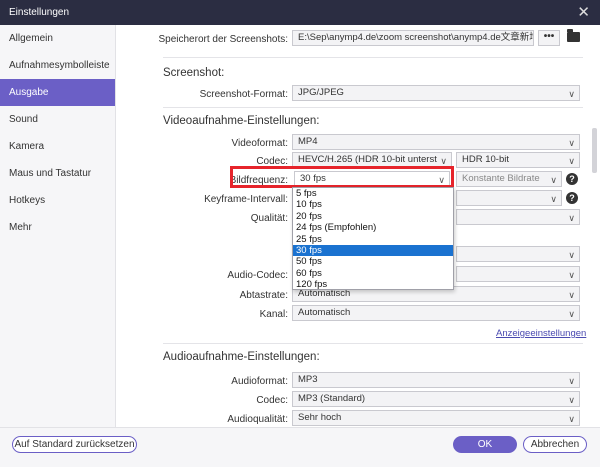 The height and width of the screenshot is (467, 600). Describe the element at coordinates (373, 250) in the screenshot. I see `fps-option-selected: 30 fps` at that location.